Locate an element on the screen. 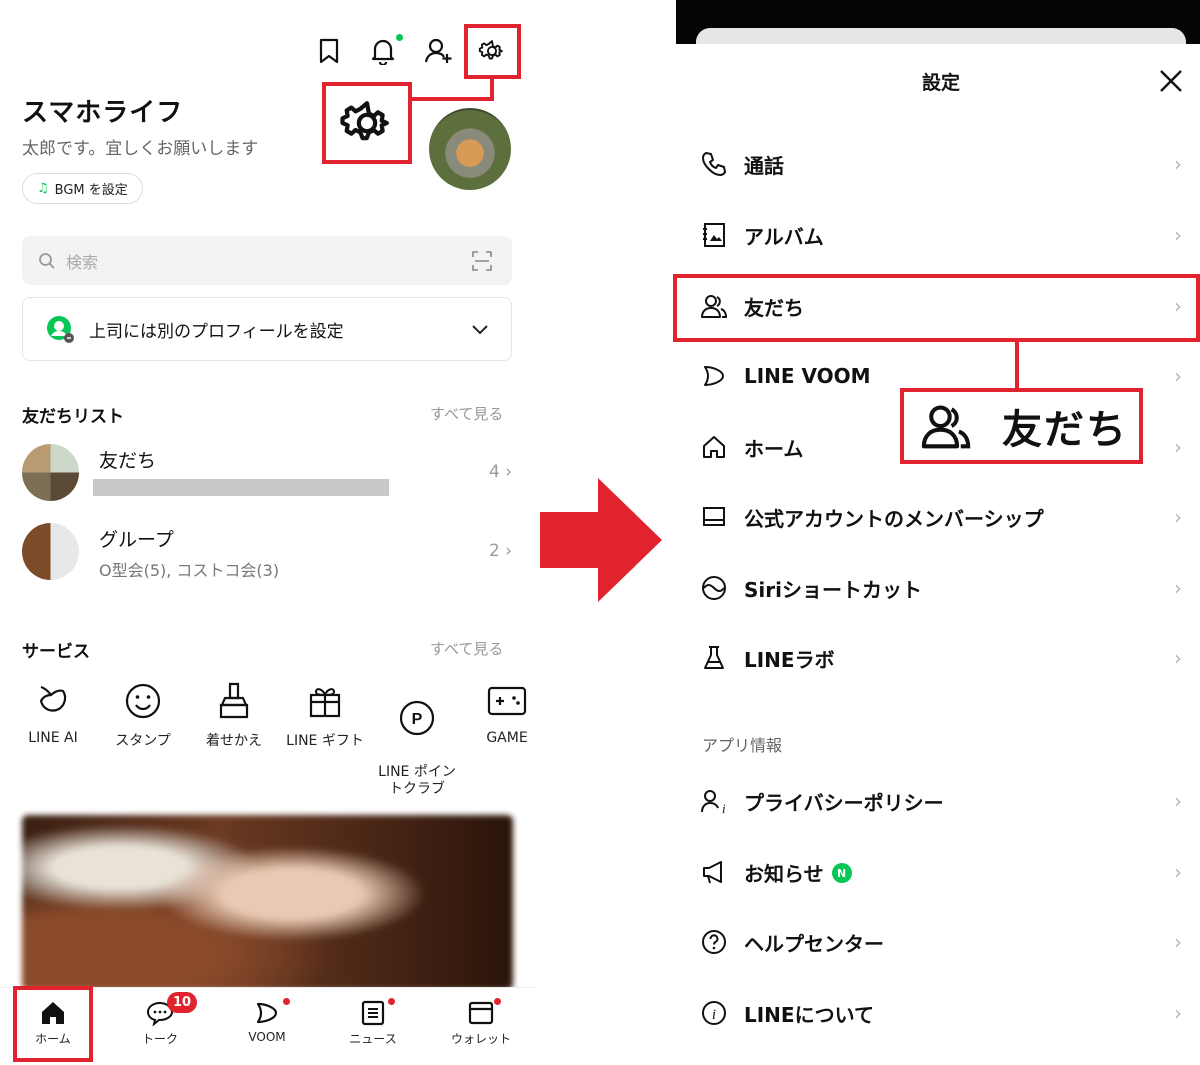  add-friend-icon is located at coordinates (439, 51).